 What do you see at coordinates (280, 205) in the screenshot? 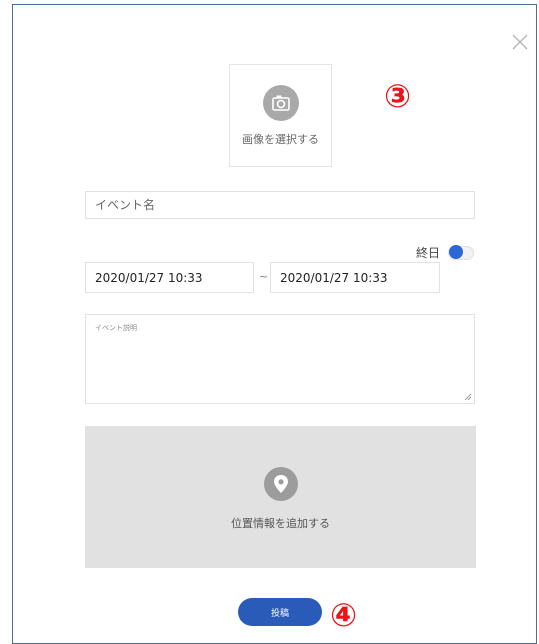
I see `event-name-input` at bounding box center [280, 205].